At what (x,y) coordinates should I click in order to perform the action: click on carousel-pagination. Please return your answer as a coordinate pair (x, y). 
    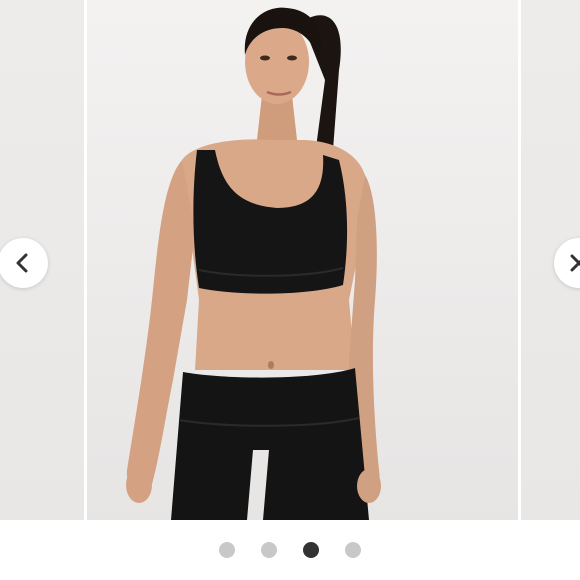
    Looking at the image, I should click on (290, 550).